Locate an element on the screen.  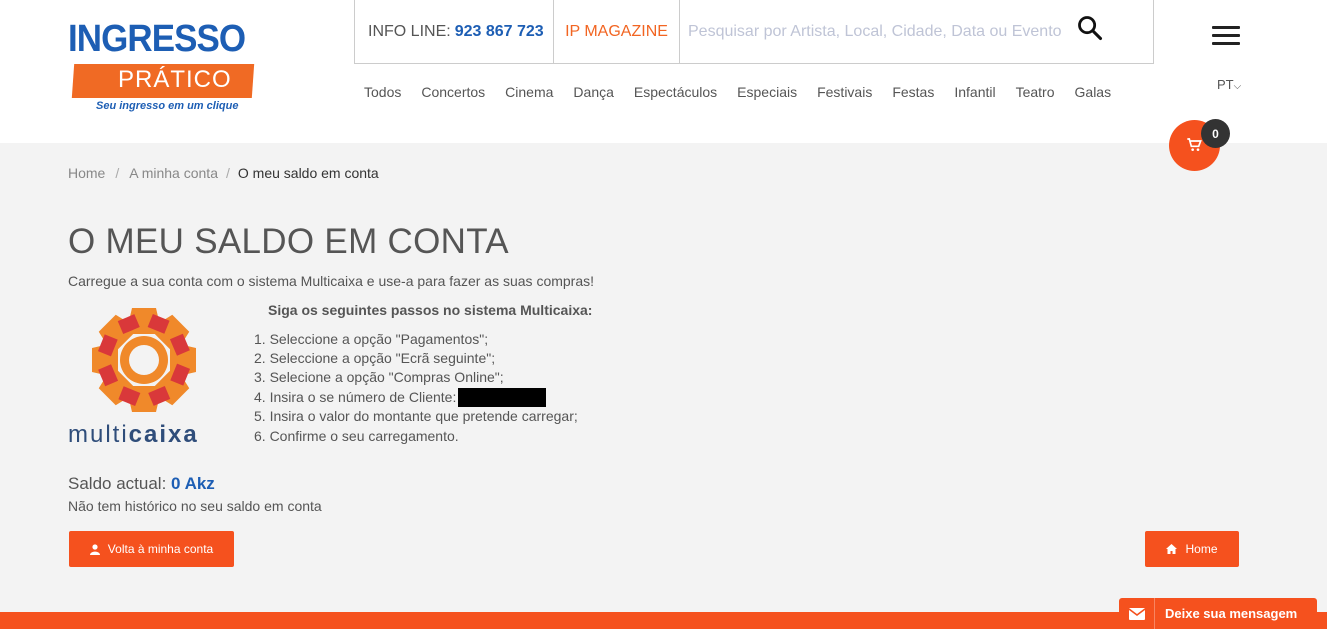
nav-item-infantil: Infantil is located at coordinates (974, 92).